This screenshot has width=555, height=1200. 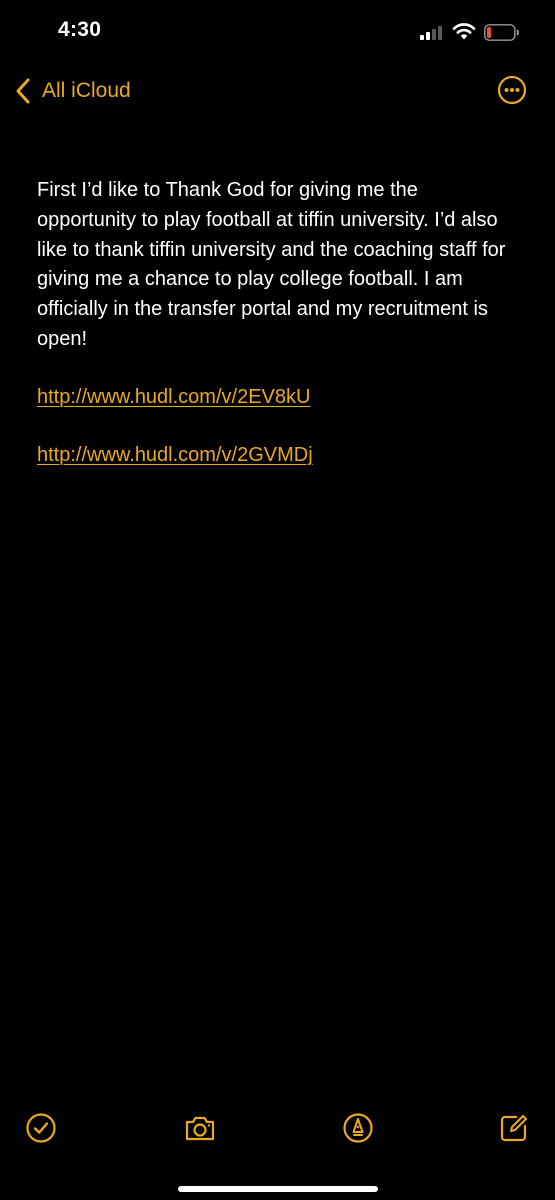 What do you see at coordinates (277, 91) in the screenshot?
I see `nav-bar: All iCloud` at bounding box center [277, 91].